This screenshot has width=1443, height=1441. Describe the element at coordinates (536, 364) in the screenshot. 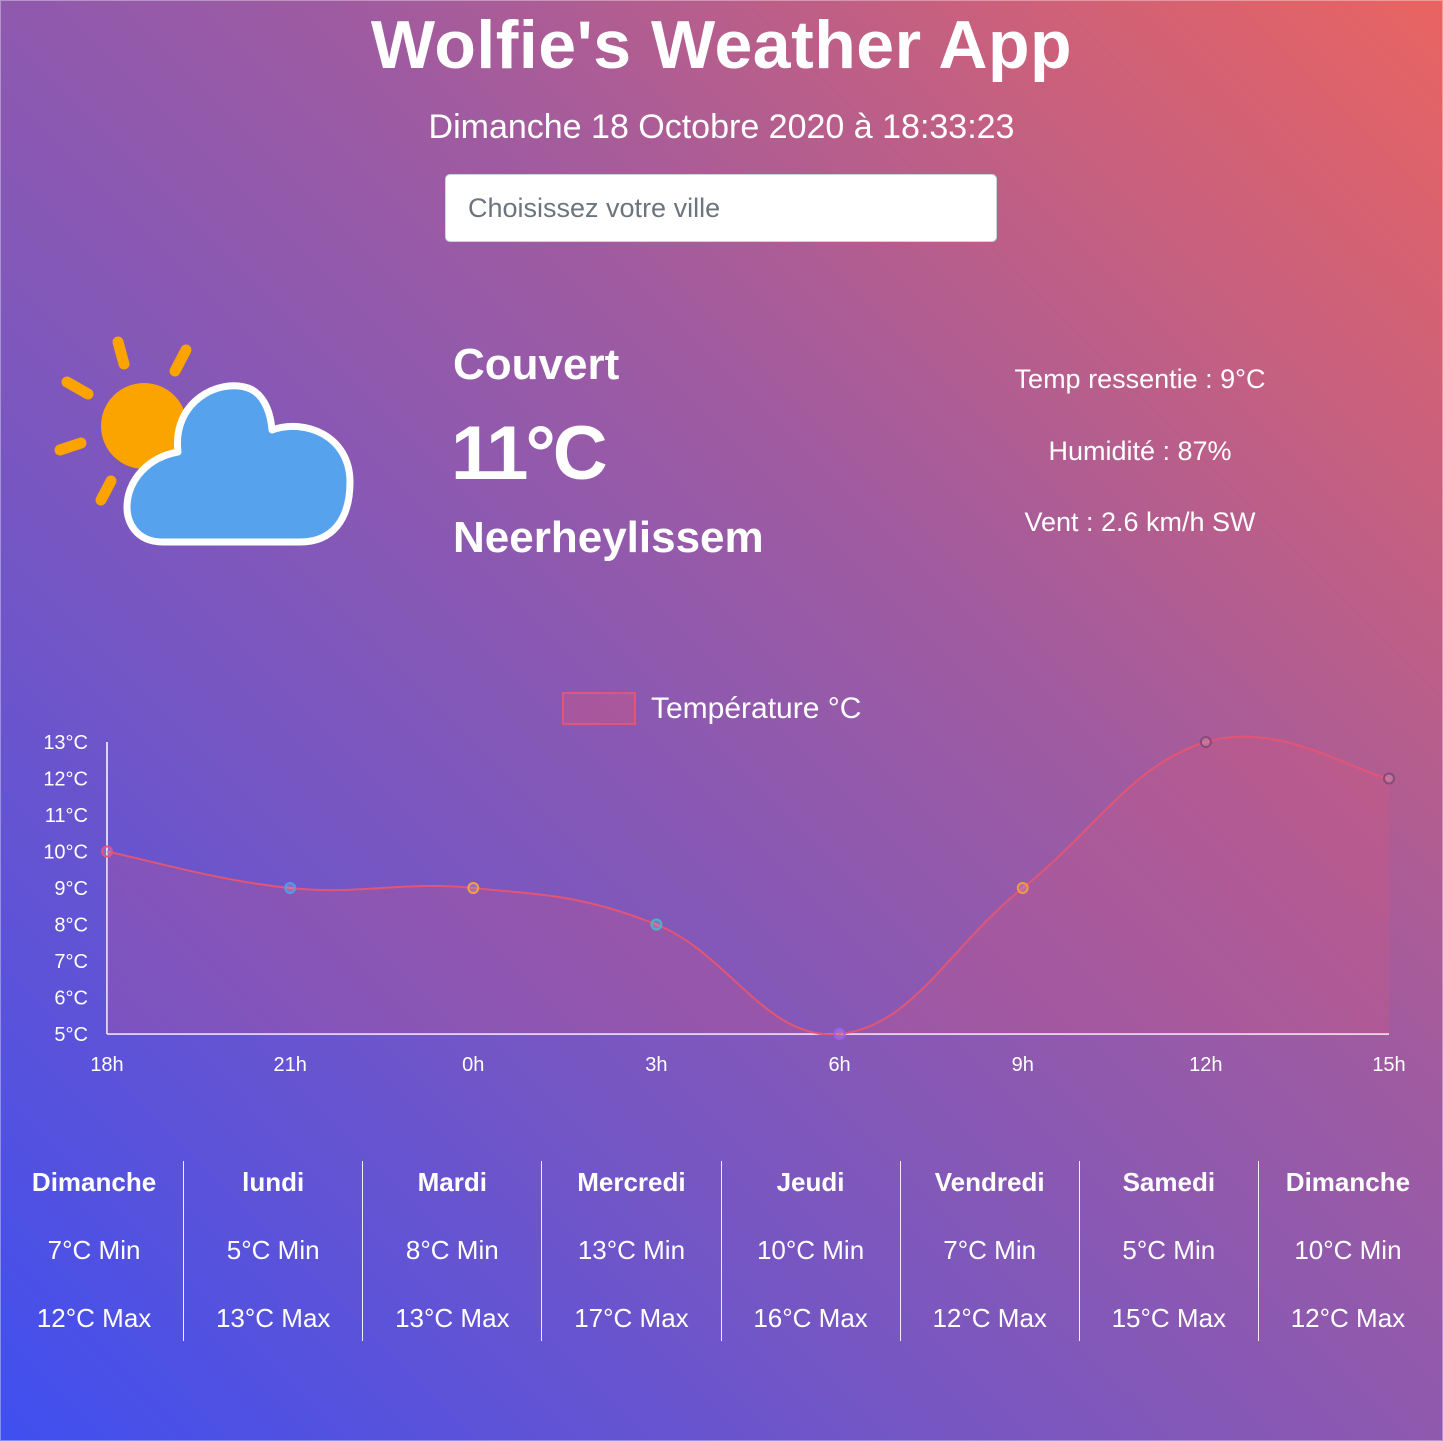

I see `weather-condition: Couvert` at that location.